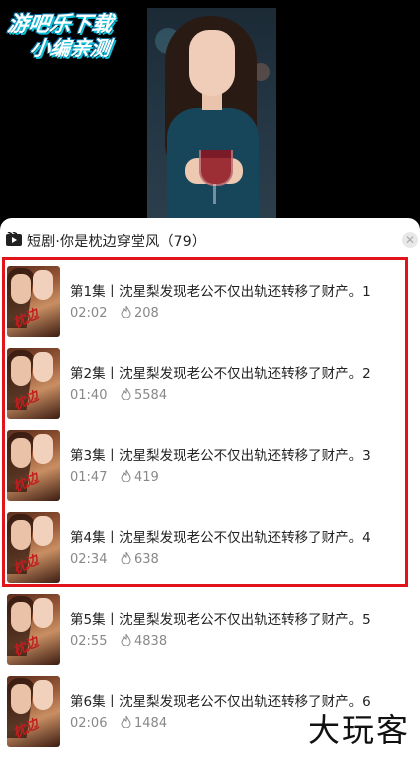 This screenshot has width=420, height=761. What do you see at coordinates (146, 559) in the screenshot?
I see `episode-plays-count: 638` at bounding box center [146, 559].